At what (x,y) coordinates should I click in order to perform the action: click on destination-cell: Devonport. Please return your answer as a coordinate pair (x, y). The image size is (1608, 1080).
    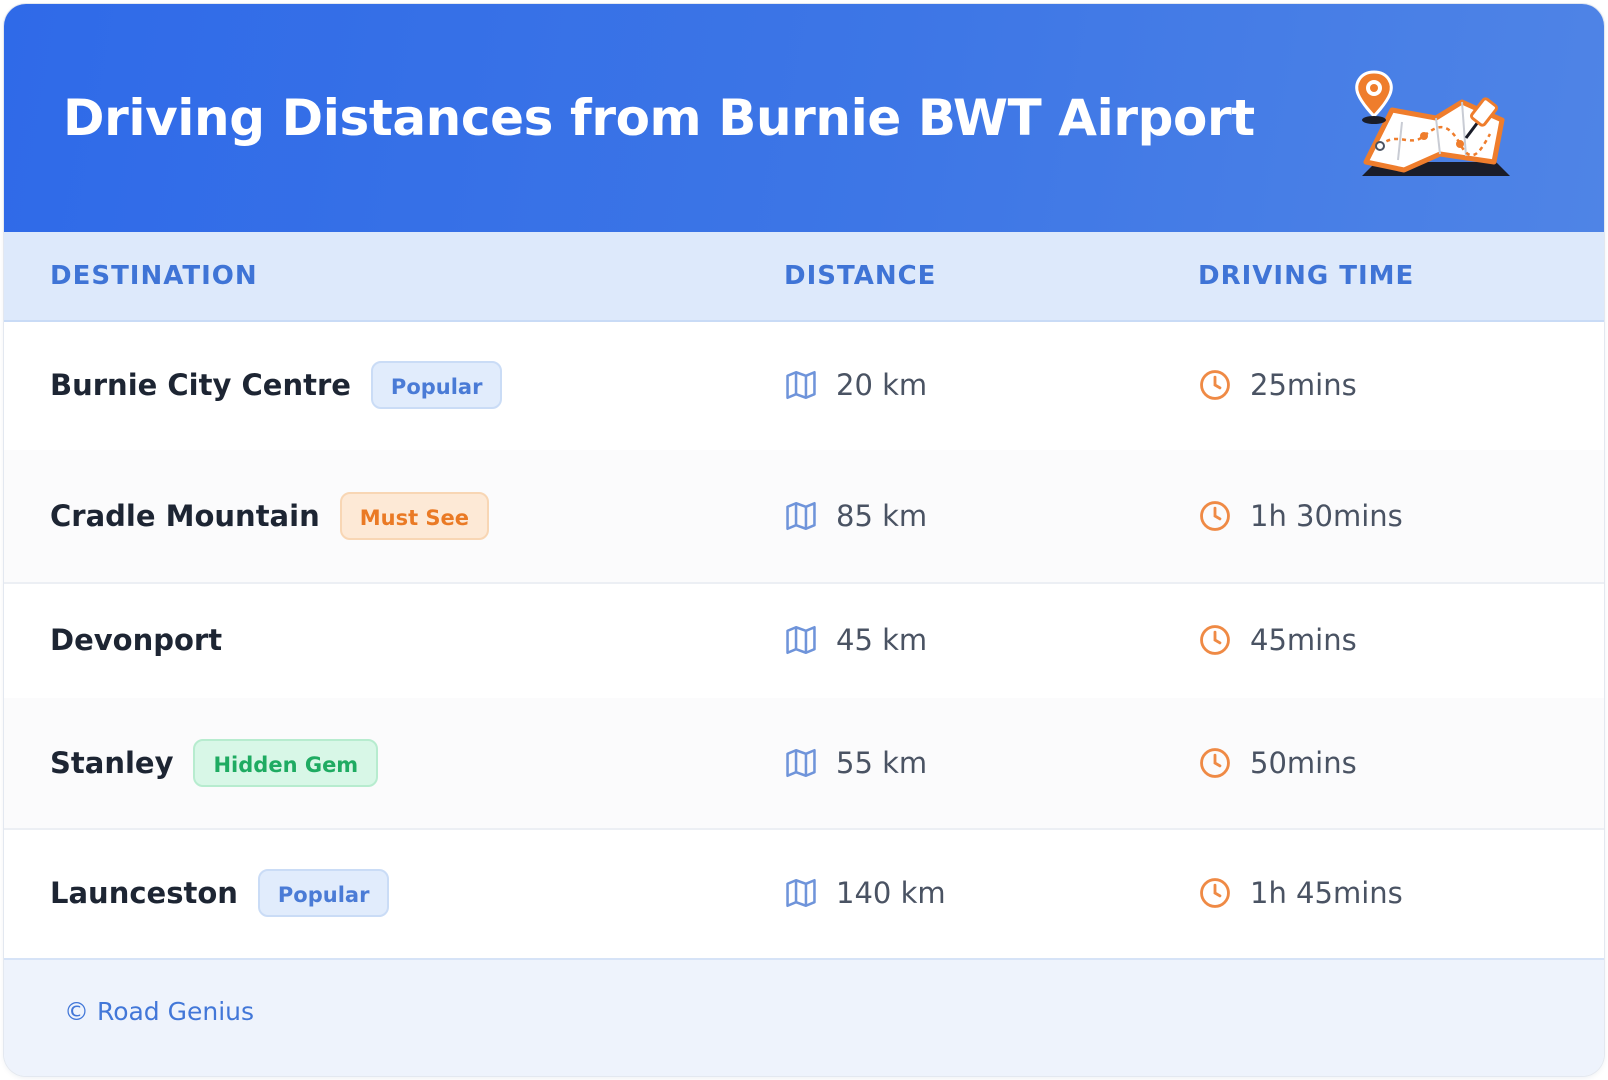
    Looking at the image, I should click on (136, 640).